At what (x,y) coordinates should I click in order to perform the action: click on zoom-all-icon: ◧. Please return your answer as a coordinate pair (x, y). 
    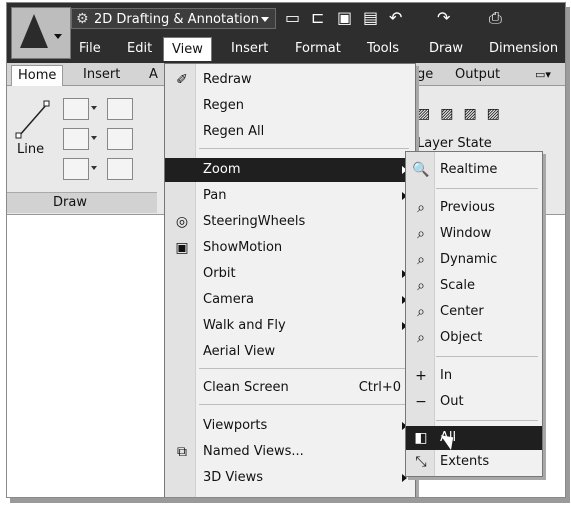
    Looking at the image, I should click on (421, 438).